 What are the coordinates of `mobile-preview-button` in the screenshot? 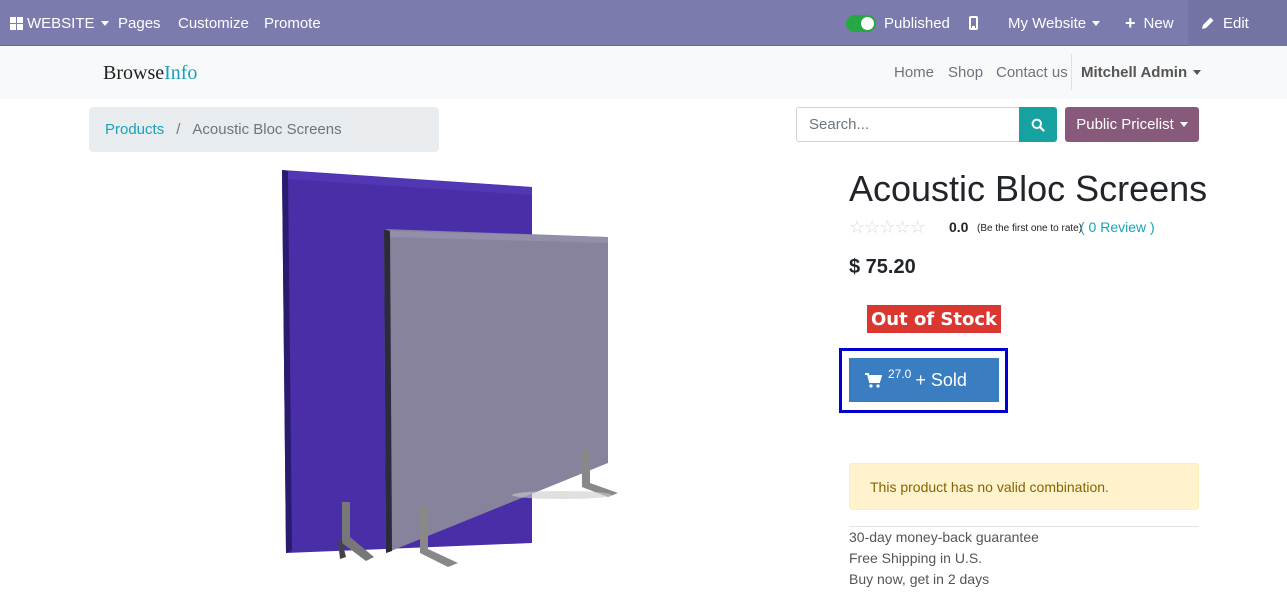 It's located at (973, 23).